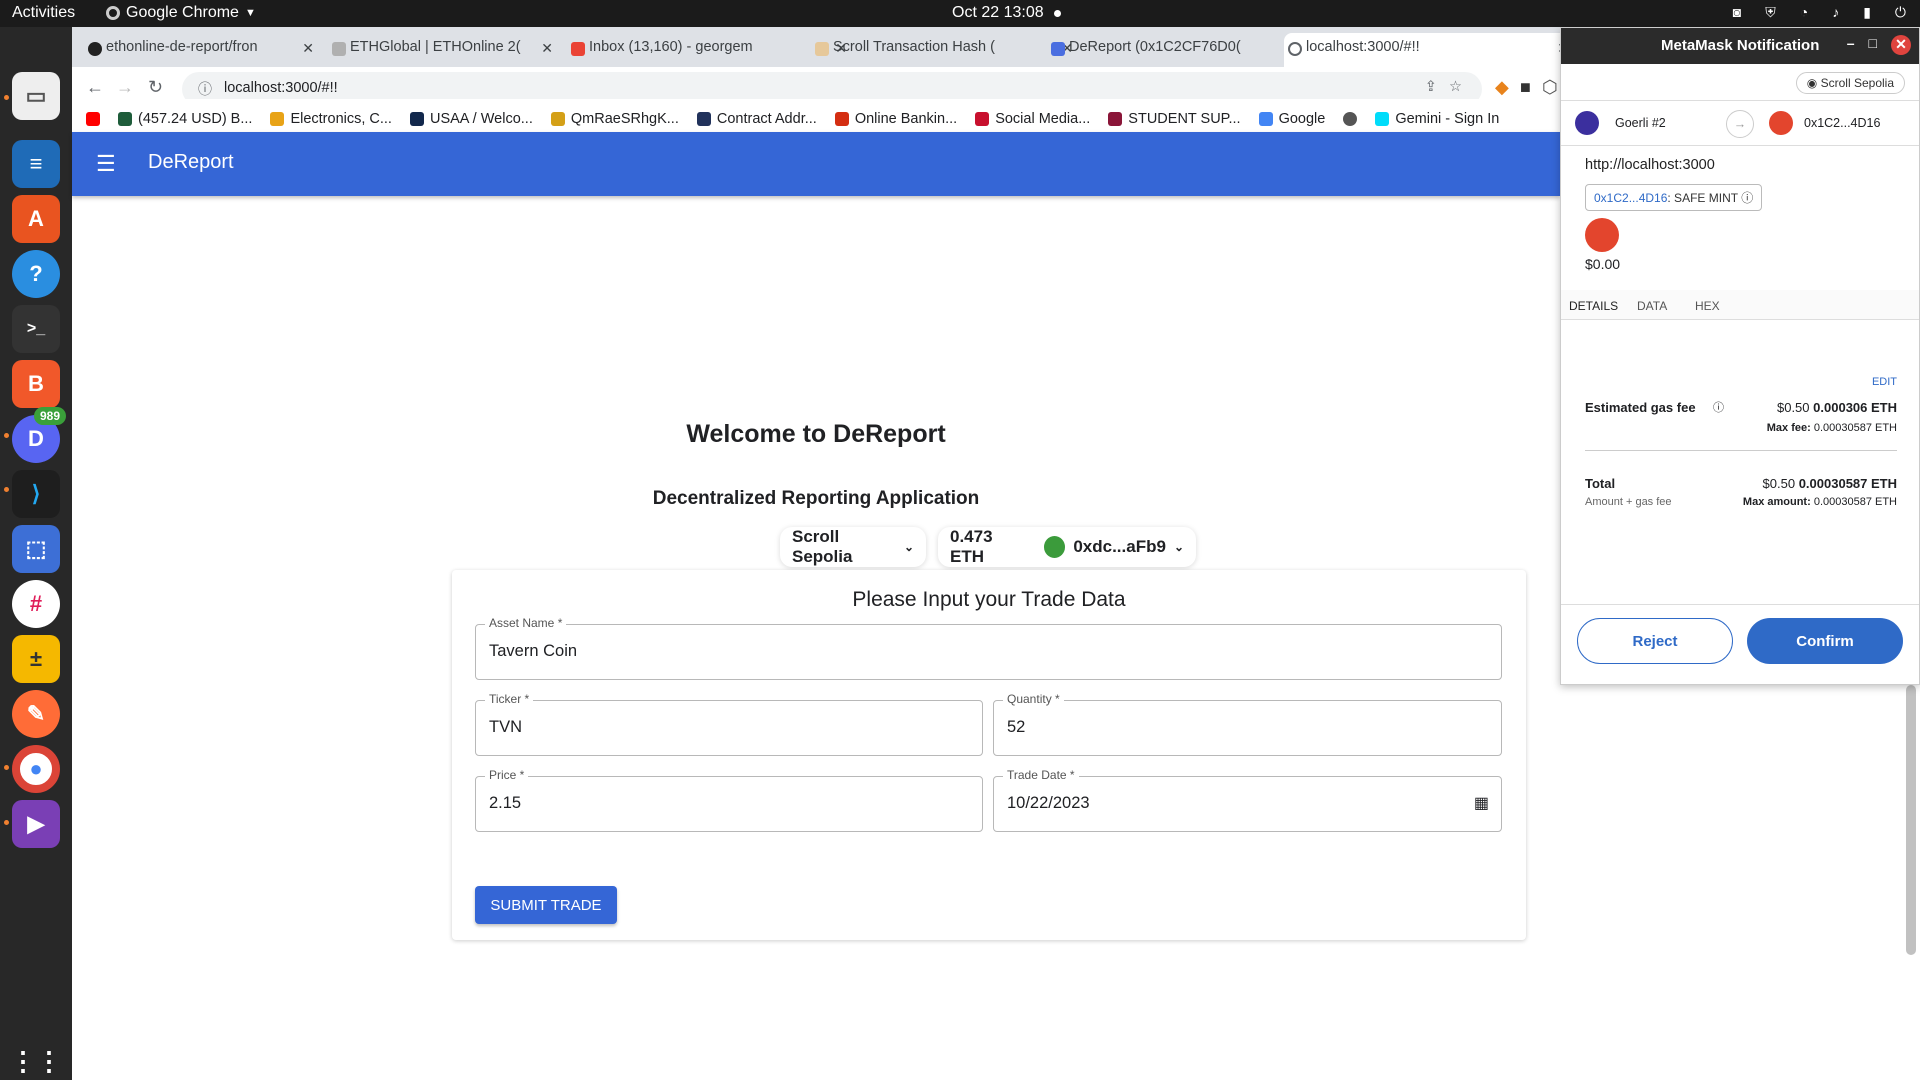 The width and height of the screenshot is (1920, 1085). I want to click on youtube-bookmark, so click(93, 118).